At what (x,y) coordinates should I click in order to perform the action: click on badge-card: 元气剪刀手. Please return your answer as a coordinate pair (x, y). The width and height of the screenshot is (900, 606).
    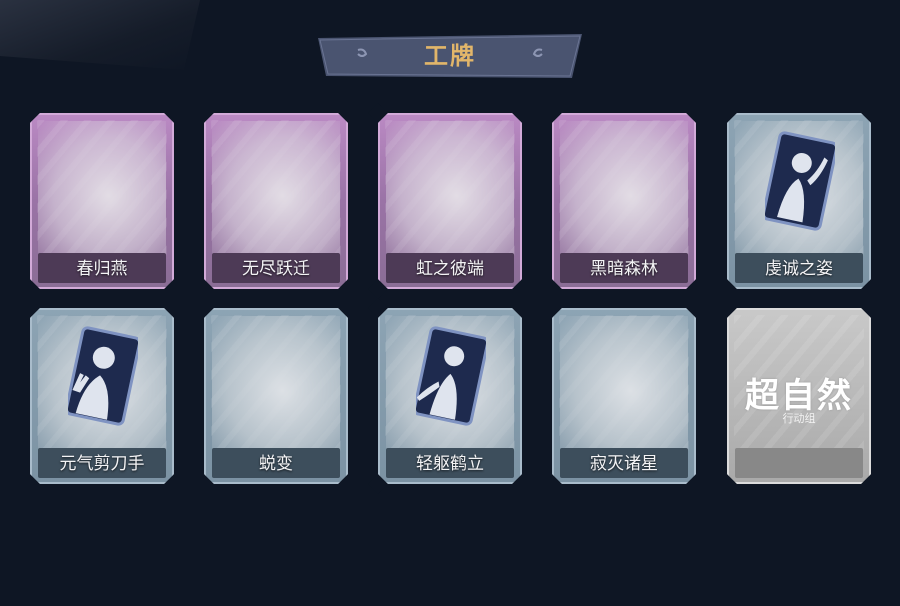
    Looking at the image, I should click on (102, 396).